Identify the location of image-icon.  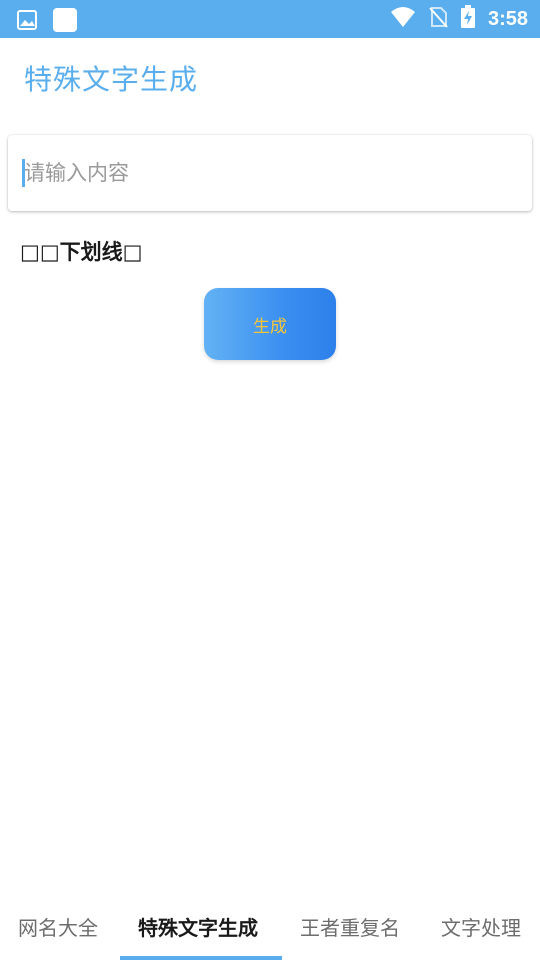
(27, 22).